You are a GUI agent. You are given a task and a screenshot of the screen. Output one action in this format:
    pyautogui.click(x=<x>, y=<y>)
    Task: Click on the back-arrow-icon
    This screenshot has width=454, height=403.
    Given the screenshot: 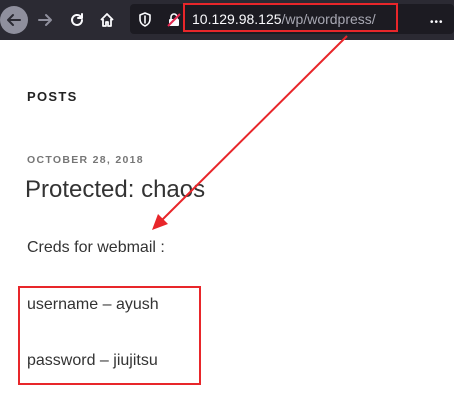 What is the action you would take?
    pyautogui.click(x=14, y=20)
    